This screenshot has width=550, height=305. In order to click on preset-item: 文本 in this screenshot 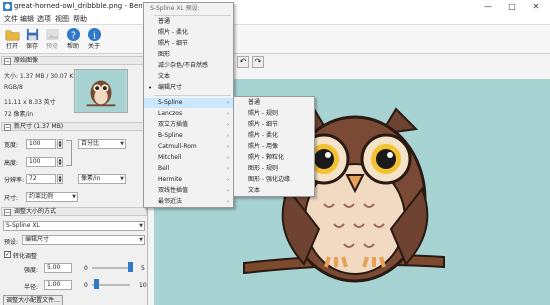, I will do `click(188, 77)`.